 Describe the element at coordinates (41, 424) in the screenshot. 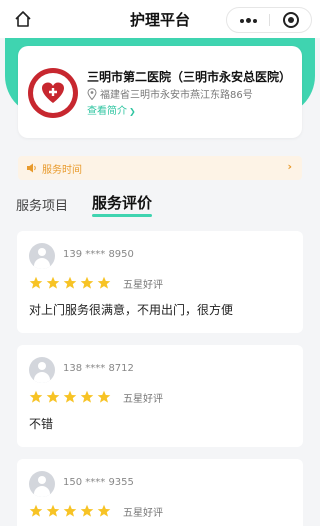

I see `review-comment: 不错` at that location.